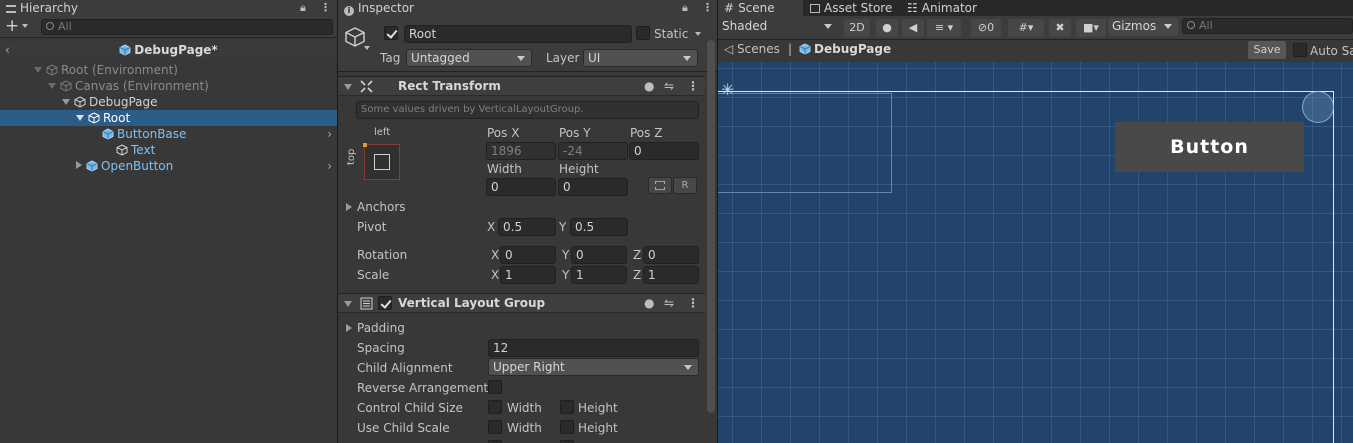  What do you see at coordinates (1143, 27) in the screenshot?
I see `gizmos-dropdown: Gizmos` at bounding box center [1143, 27].